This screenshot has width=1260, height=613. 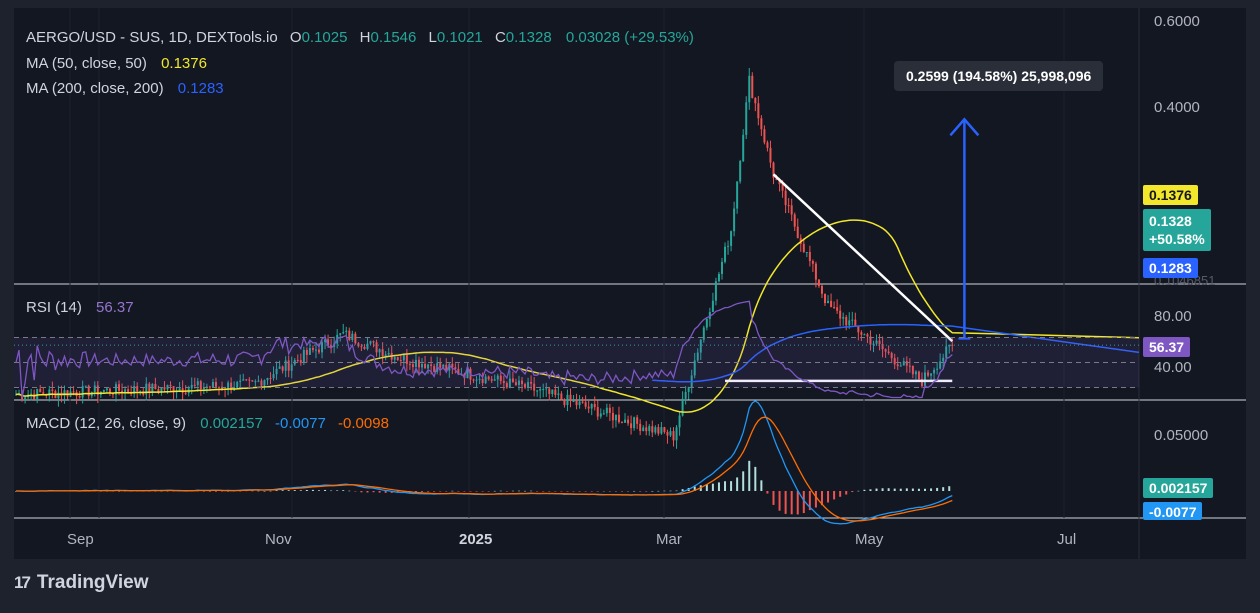 What do you see at coordinates (459, 37) in the screenshot?
I see `low-value: 0.1021` at bounding box center [459, 37].